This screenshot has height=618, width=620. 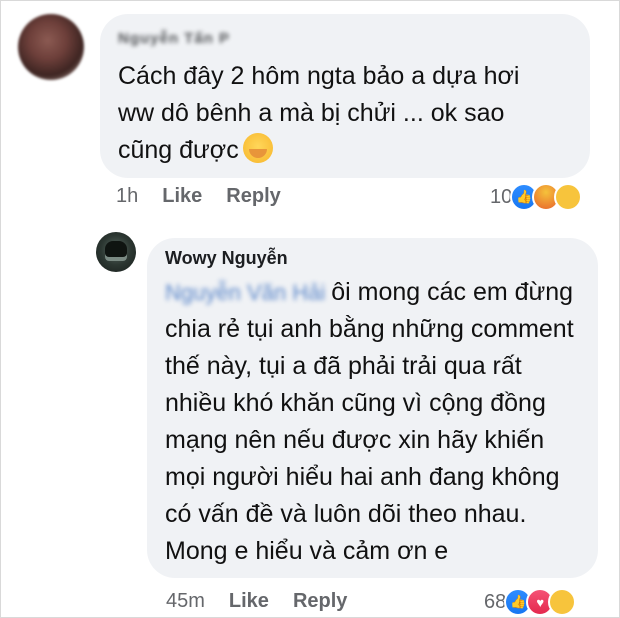 I want to click on reaction-count: 68, so click(x=495, y=601).